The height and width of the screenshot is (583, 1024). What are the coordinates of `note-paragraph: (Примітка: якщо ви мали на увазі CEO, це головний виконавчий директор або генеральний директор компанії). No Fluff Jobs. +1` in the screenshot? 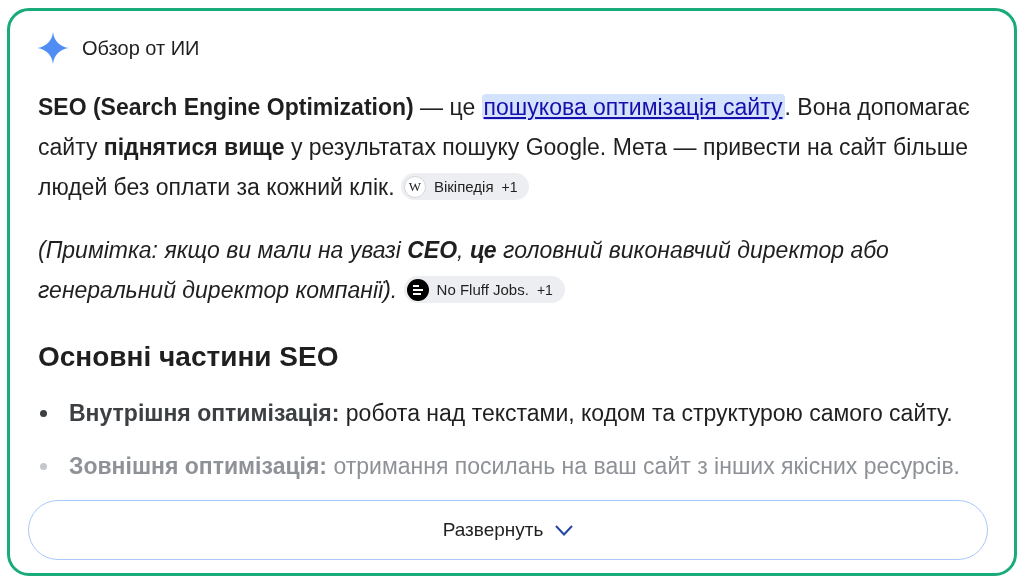 It's located at (464, 271).